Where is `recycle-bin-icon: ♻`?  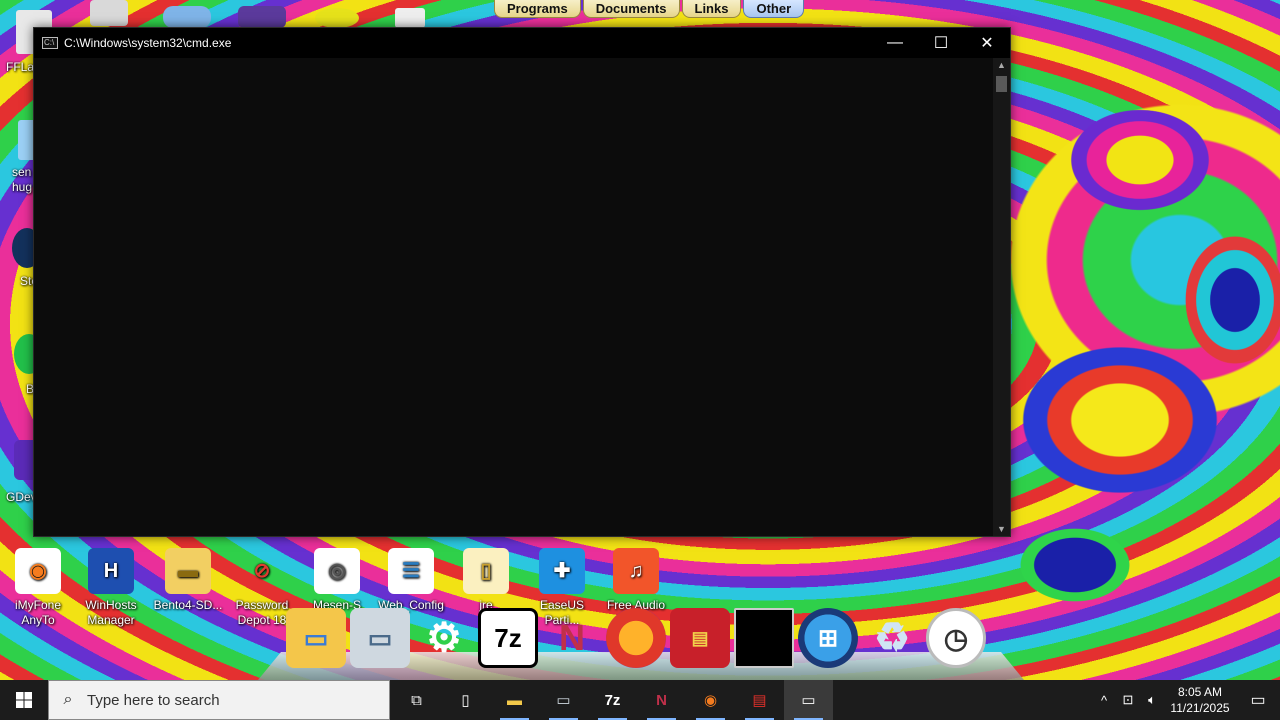 recycle-bin-icon: ♻ is located at coordinates (892, 638).